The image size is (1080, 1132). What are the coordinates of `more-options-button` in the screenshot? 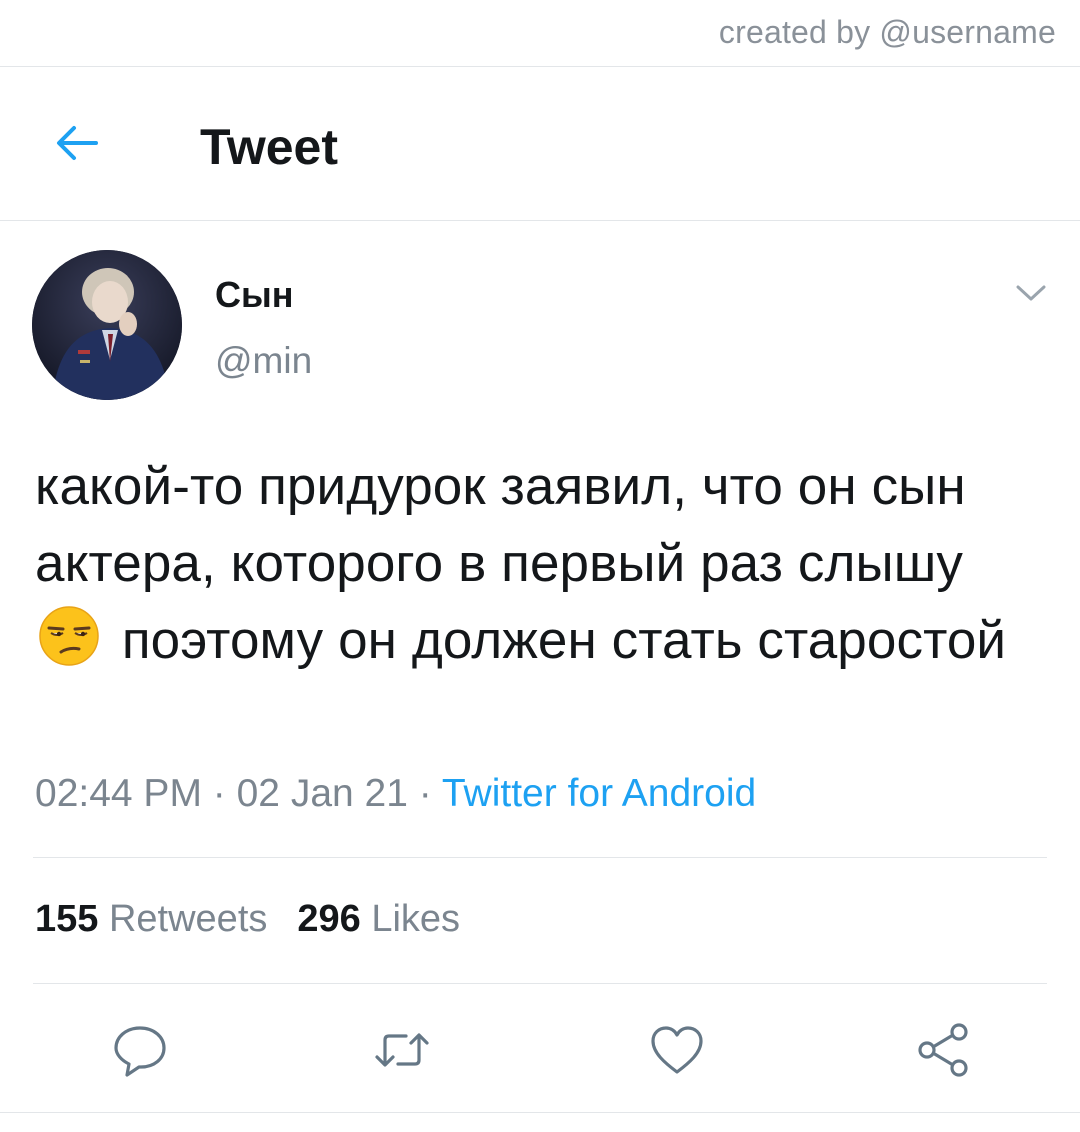 It's located at (1031, 293).